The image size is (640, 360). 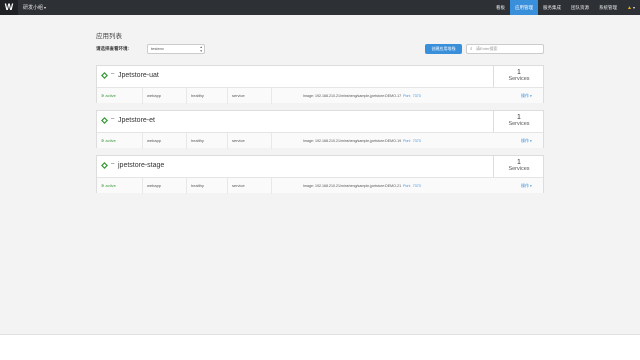 I want to click on search-input: ⌕ 请Enter搜索, so click(x=505, y=49).